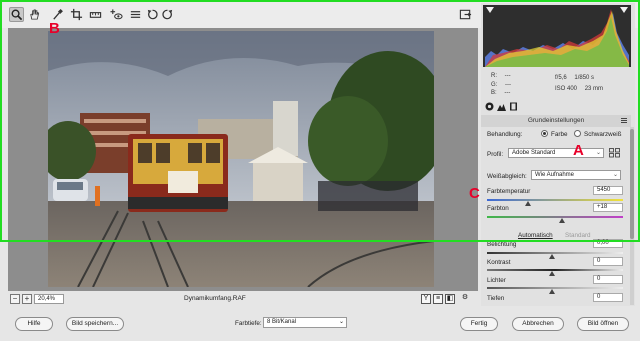 The height and width of the screenshot is (341, 640). Describe the element at coordinates (494, 76) in the screenshot. I see `r-label: R:` at that location.